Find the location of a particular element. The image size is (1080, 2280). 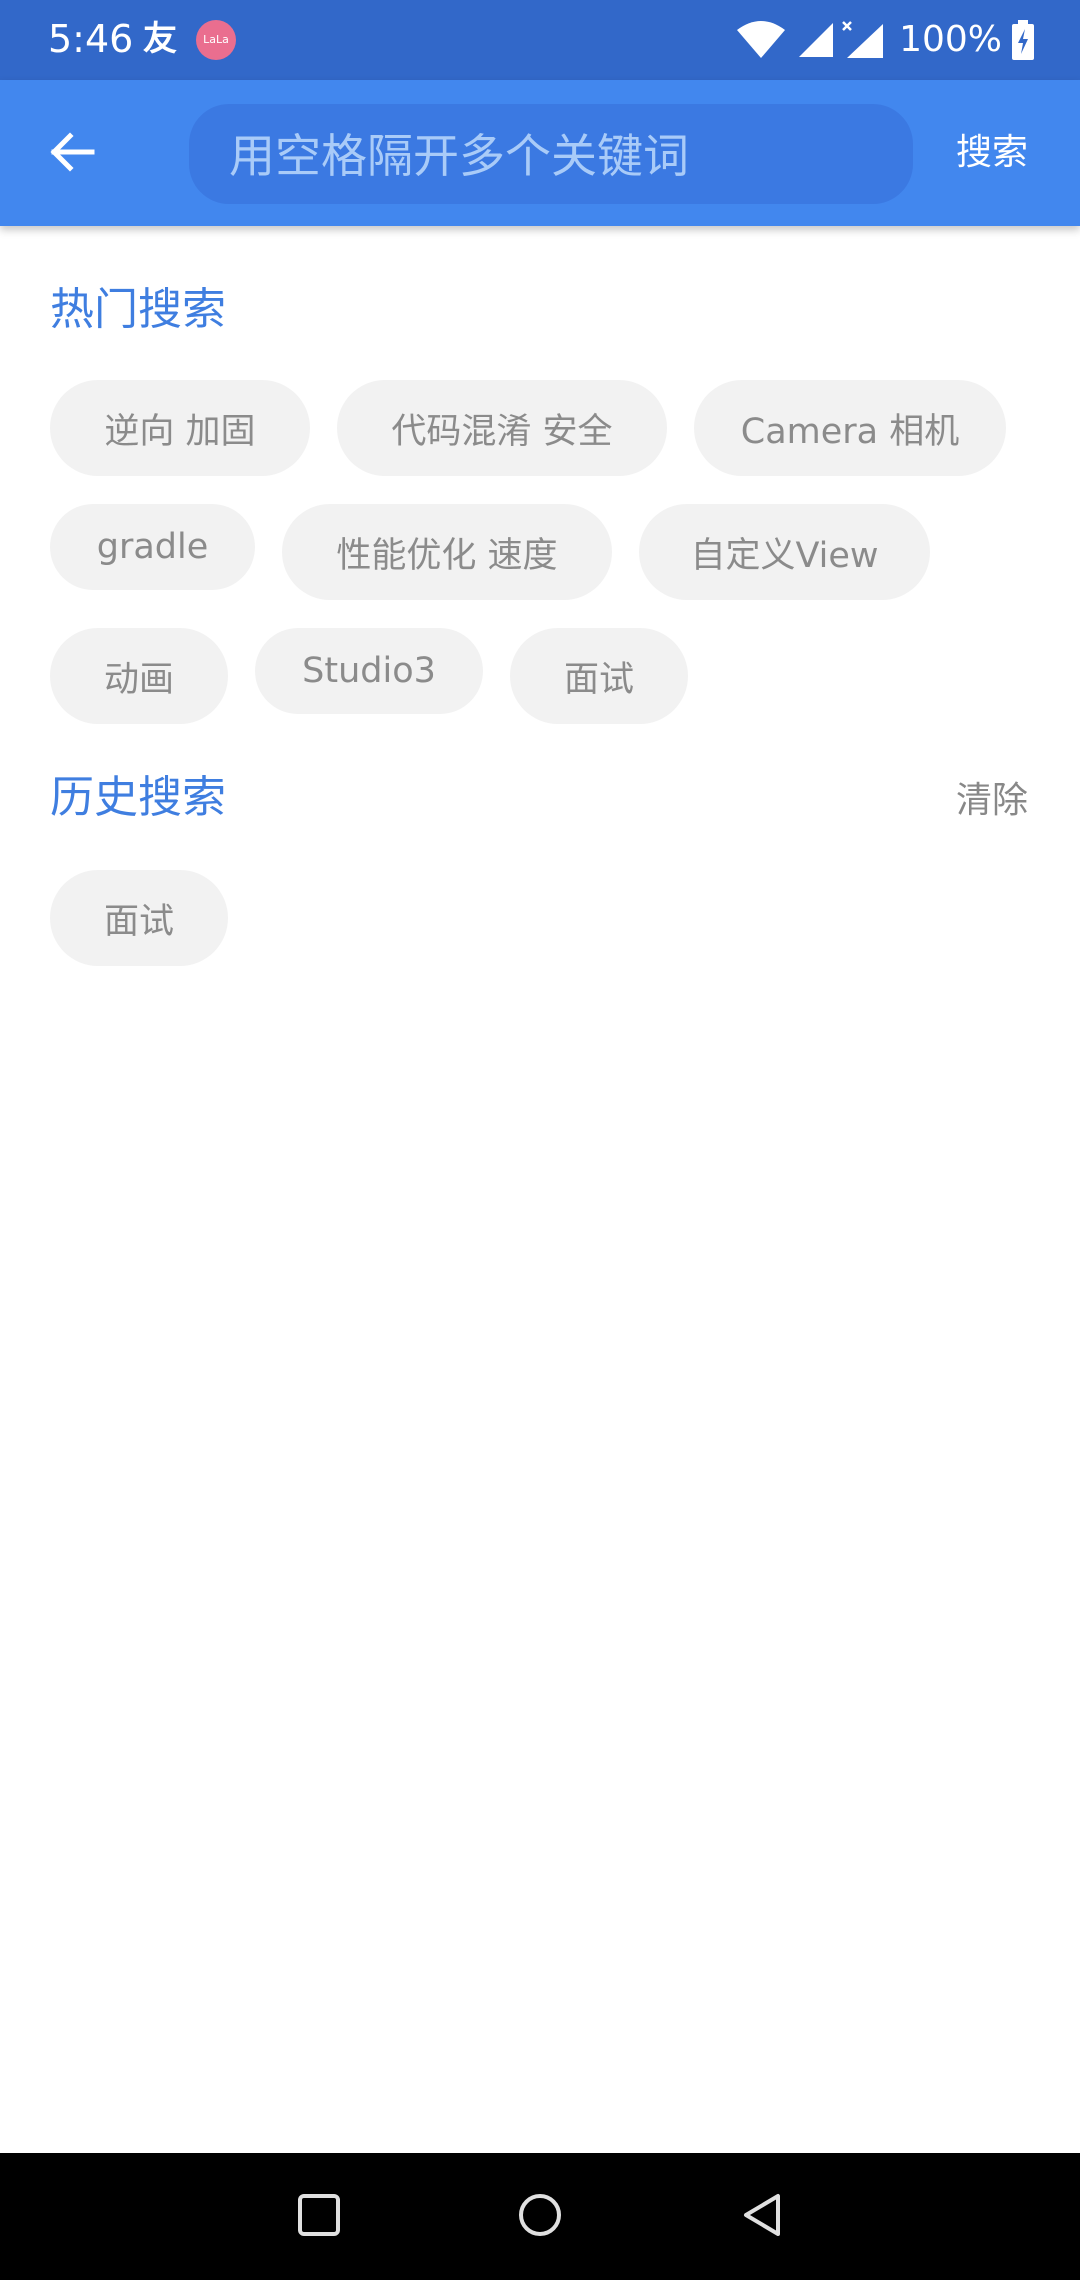

hot-tag: 性能优化 速度 is located at coordinates (447, 552).